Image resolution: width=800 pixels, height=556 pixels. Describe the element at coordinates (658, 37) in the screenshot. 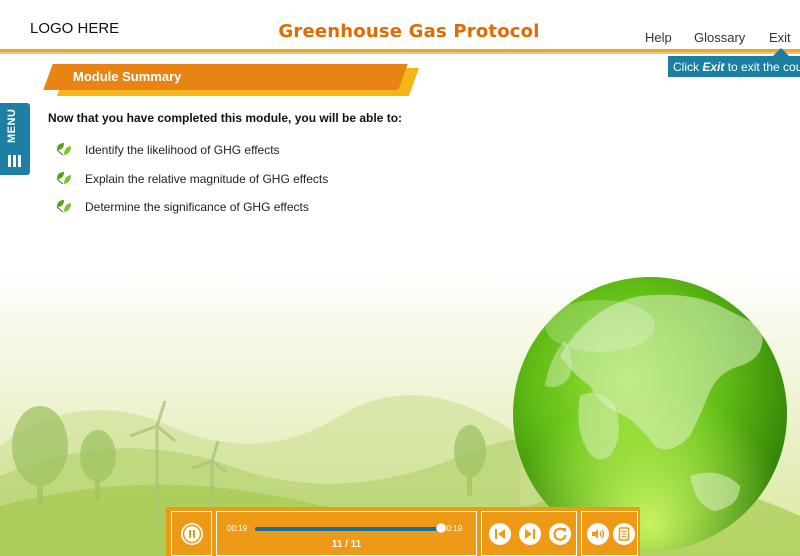

I see `help-link: Help` at that location.